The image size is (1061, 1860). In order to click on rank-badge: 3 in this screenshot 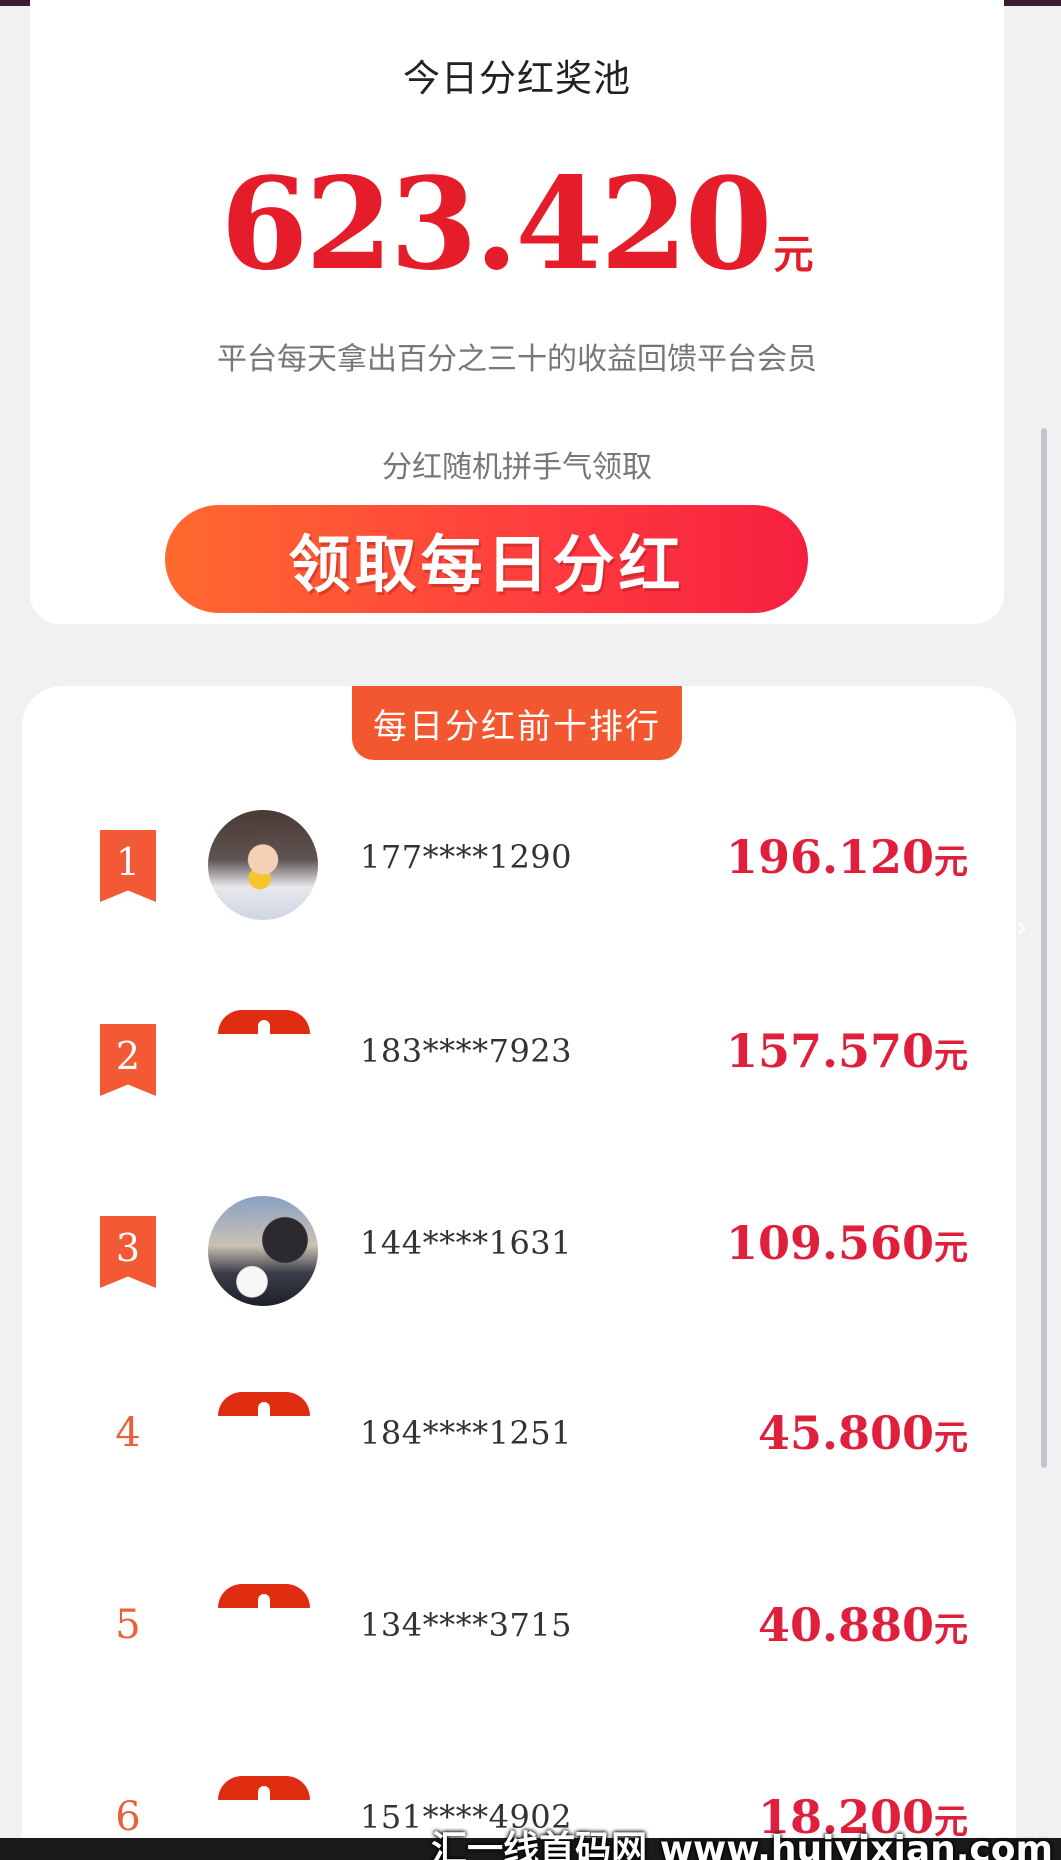, I will do `click(128, 1252)`.